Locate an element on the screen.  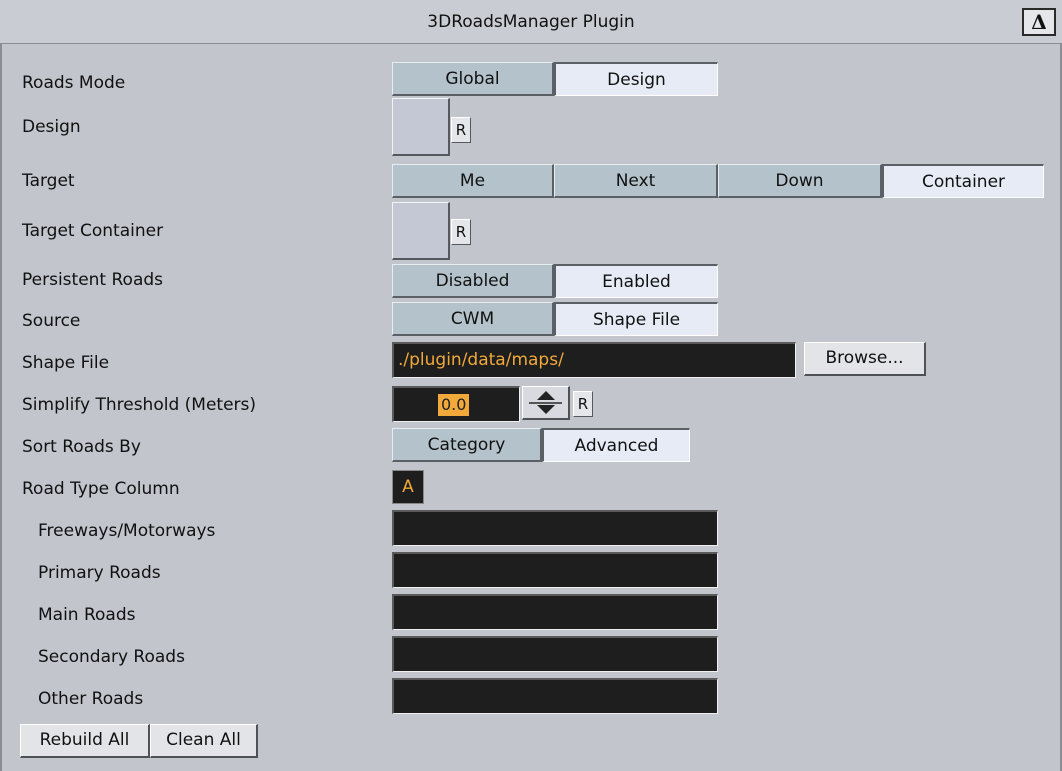
simplify-threshold-label: Simplify Threshold (Meters) is located at coordinates (139, 405).